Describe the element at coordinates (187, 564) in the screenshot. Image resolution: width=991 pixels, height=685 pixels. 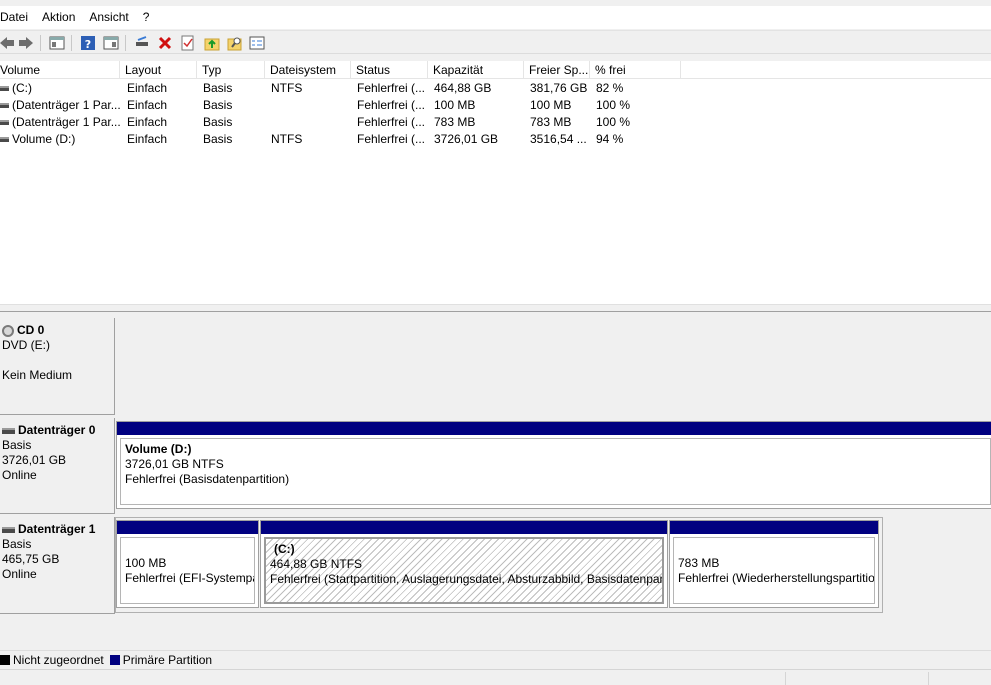
I see `partition-efi: 100 MB Fehlerfrei (EFI-Systempartition)` at that location.